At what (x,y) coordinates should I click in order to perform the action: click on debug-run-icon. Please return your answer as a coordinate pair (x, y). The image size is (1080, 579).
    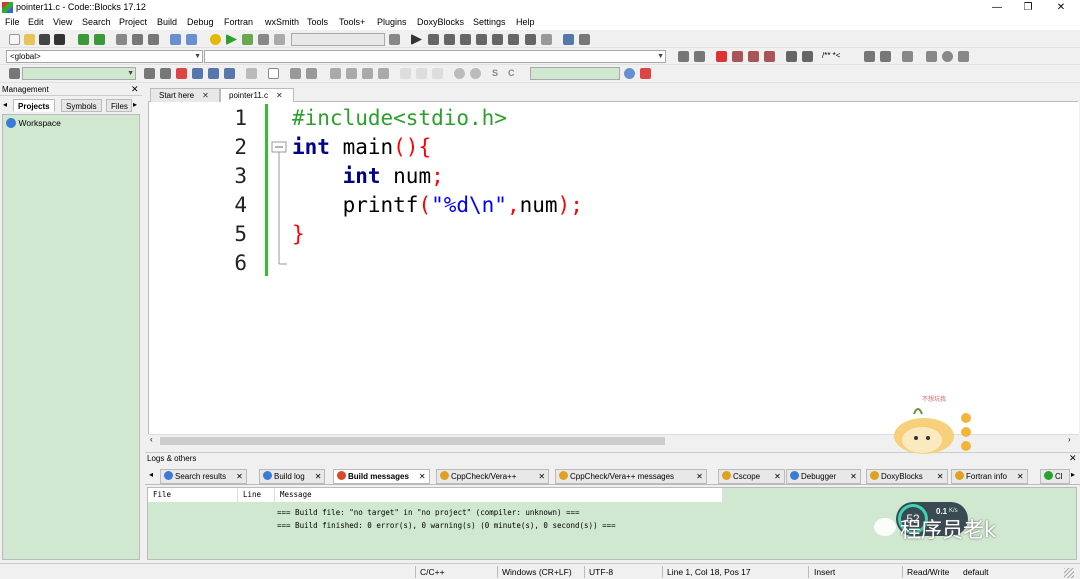
    Looking at the image, I should click on (416, 39).